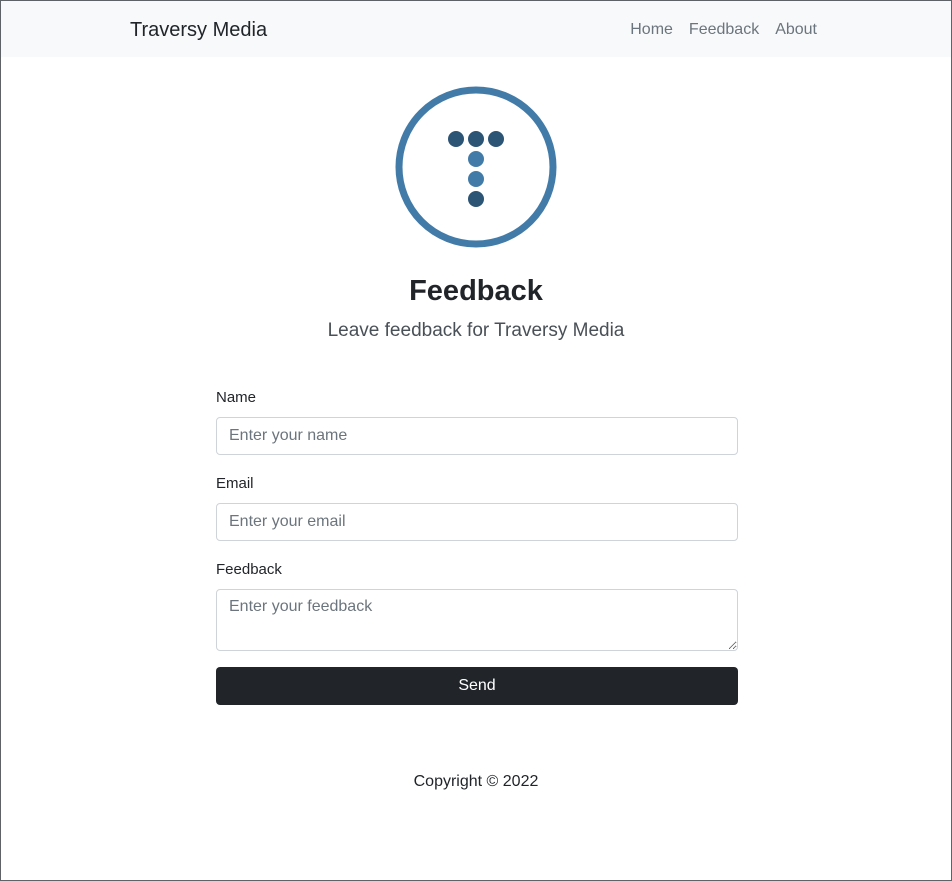  What do you see at coordinates (477, 436) in the screenshot?
I see `name-input` at bounding box center [477, 436].